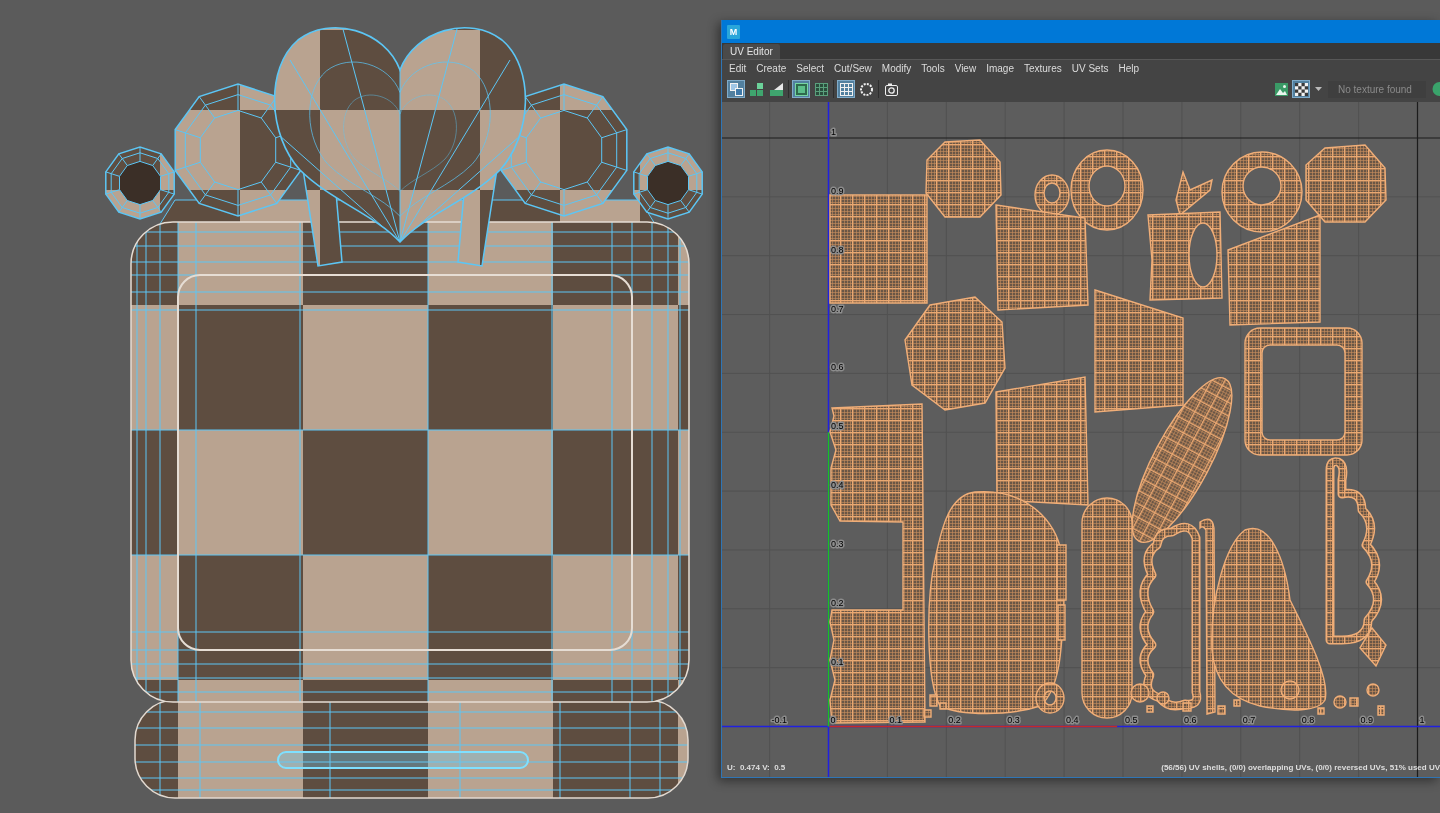  I want to click on image-icon, so click(1281, 89).